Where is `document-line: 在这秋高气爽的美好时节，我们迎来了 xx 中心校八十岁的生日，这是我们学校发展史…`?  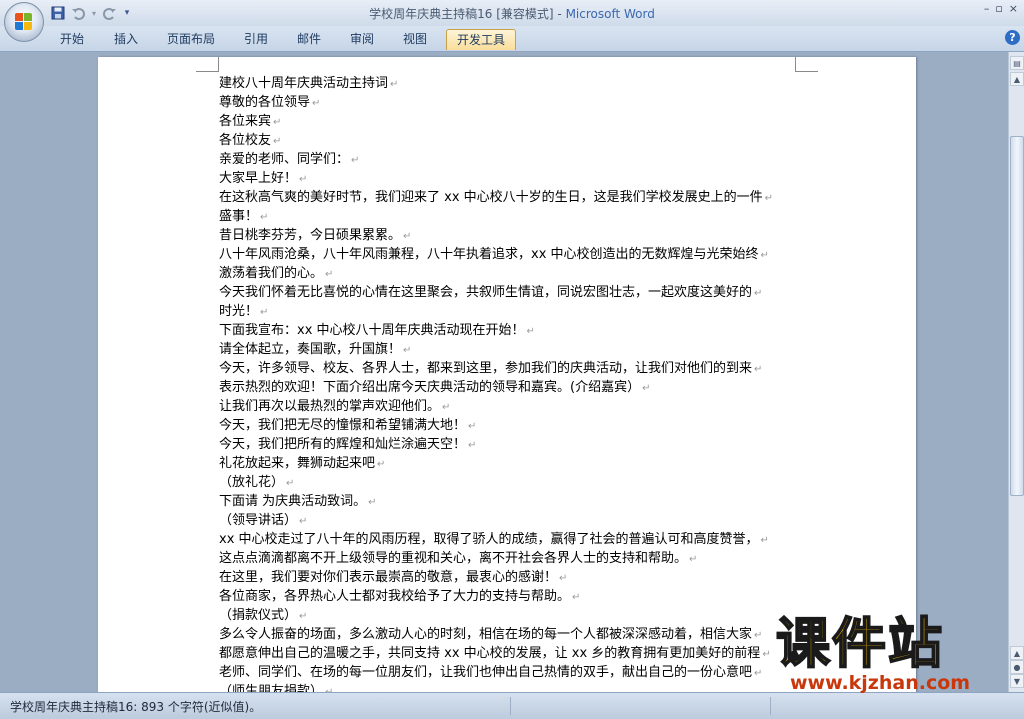
document-line: 在这秋高气爽的美好时节，我们迎来了 xx 中心校八十岁的生日，这是我们学校发展史… is located at coordinates (509, 198).